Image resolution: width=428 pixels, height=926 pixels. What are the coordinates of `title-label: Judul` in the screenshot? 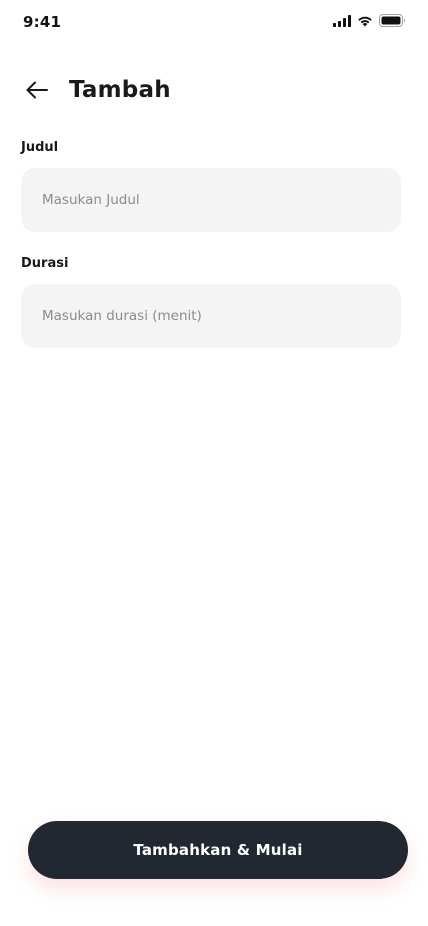 It's located at (40, 147).